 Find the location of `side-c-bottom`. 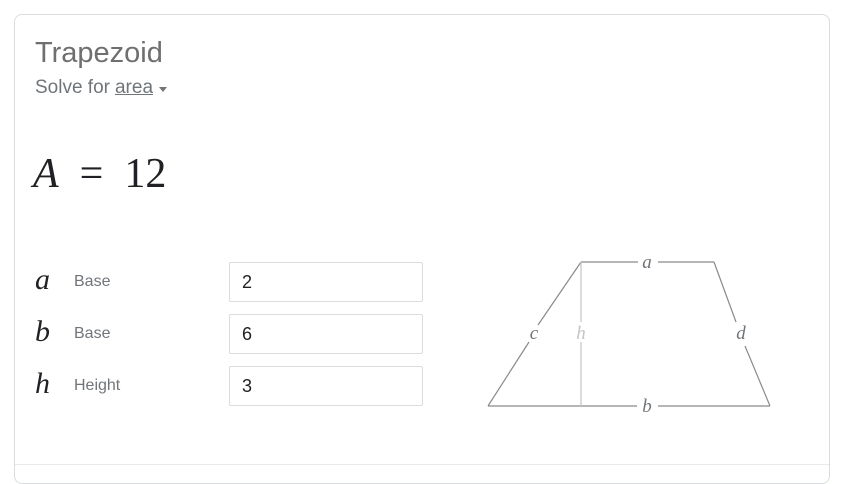

side-c-bottom is located at coordinates (508, 374).